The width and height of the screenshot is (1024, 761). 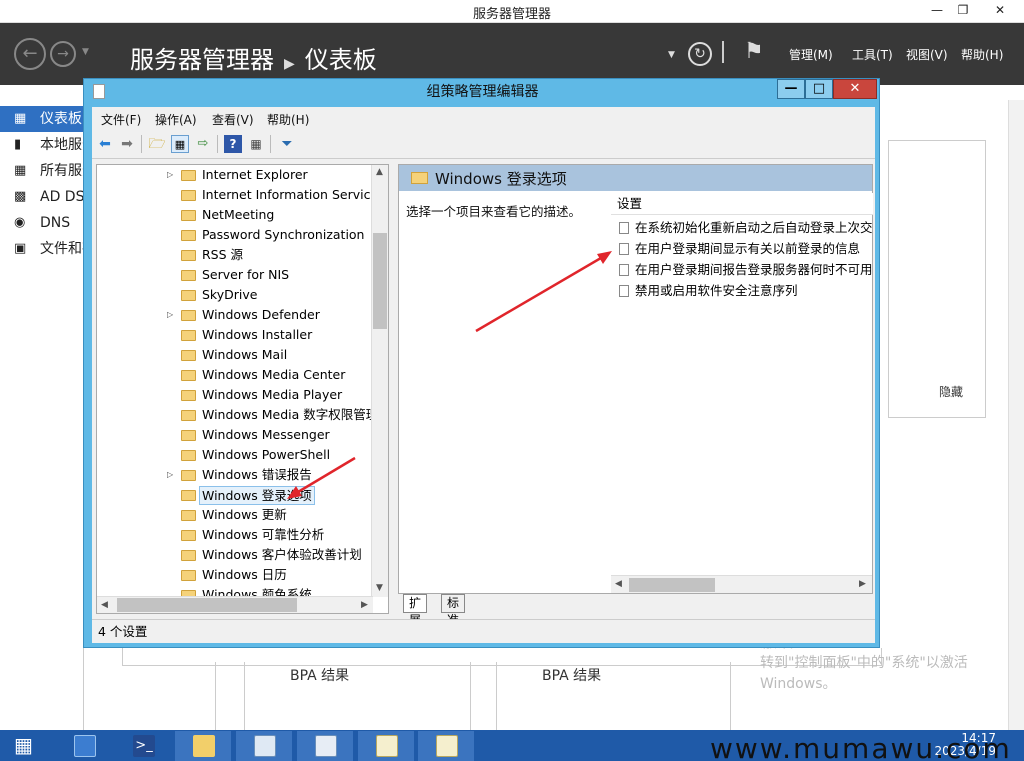 What do you see at coordinates (84, 746) in the screenshot?
I see `taskbar-server-manager` at bounding box center [84, 746].